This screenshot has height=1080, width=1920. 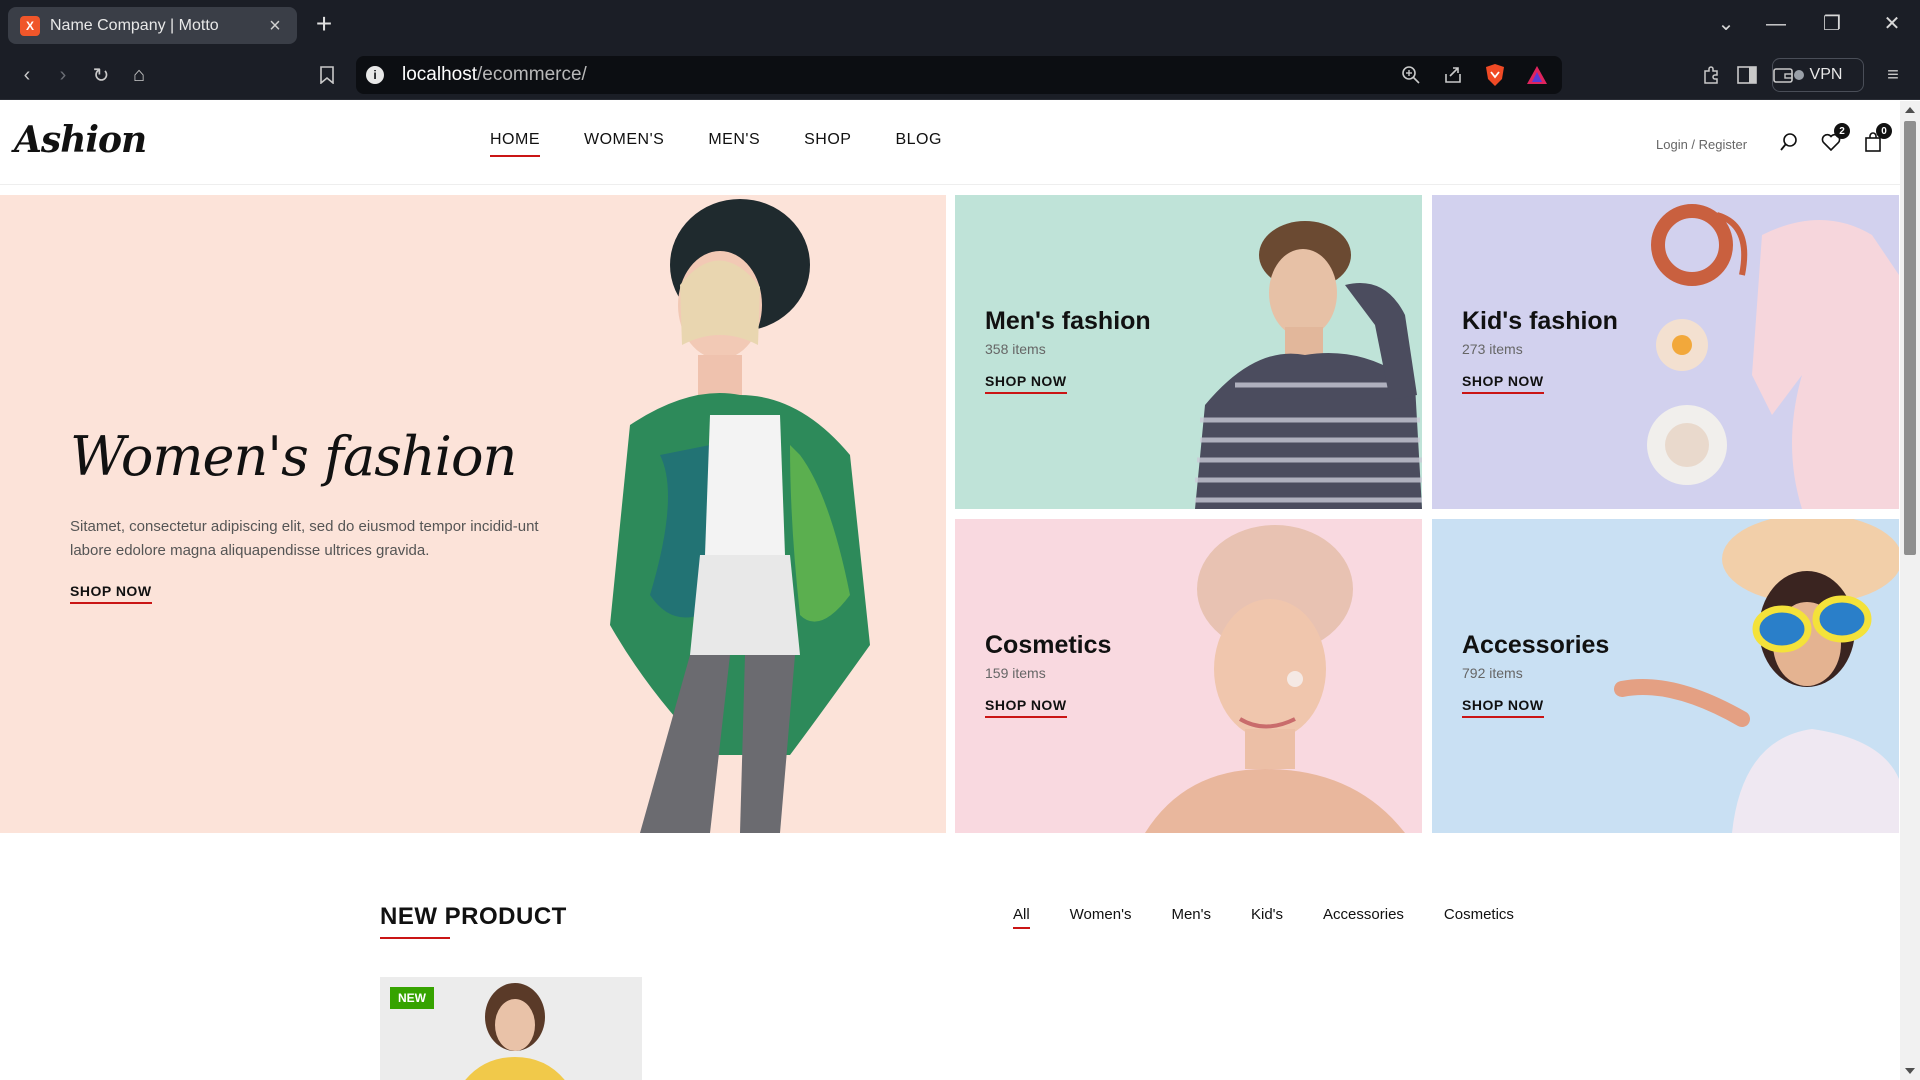 What do you see at coordinates (827, 143) in the screenshot?
I see `nav-shop: SHOP` at bounding box center [827, 143].